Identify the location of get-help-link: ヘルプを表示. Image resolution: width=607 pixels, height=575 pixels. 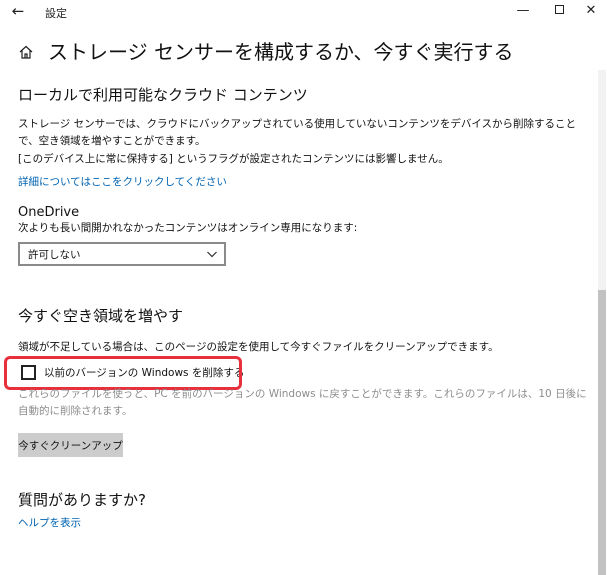
(49, 522).